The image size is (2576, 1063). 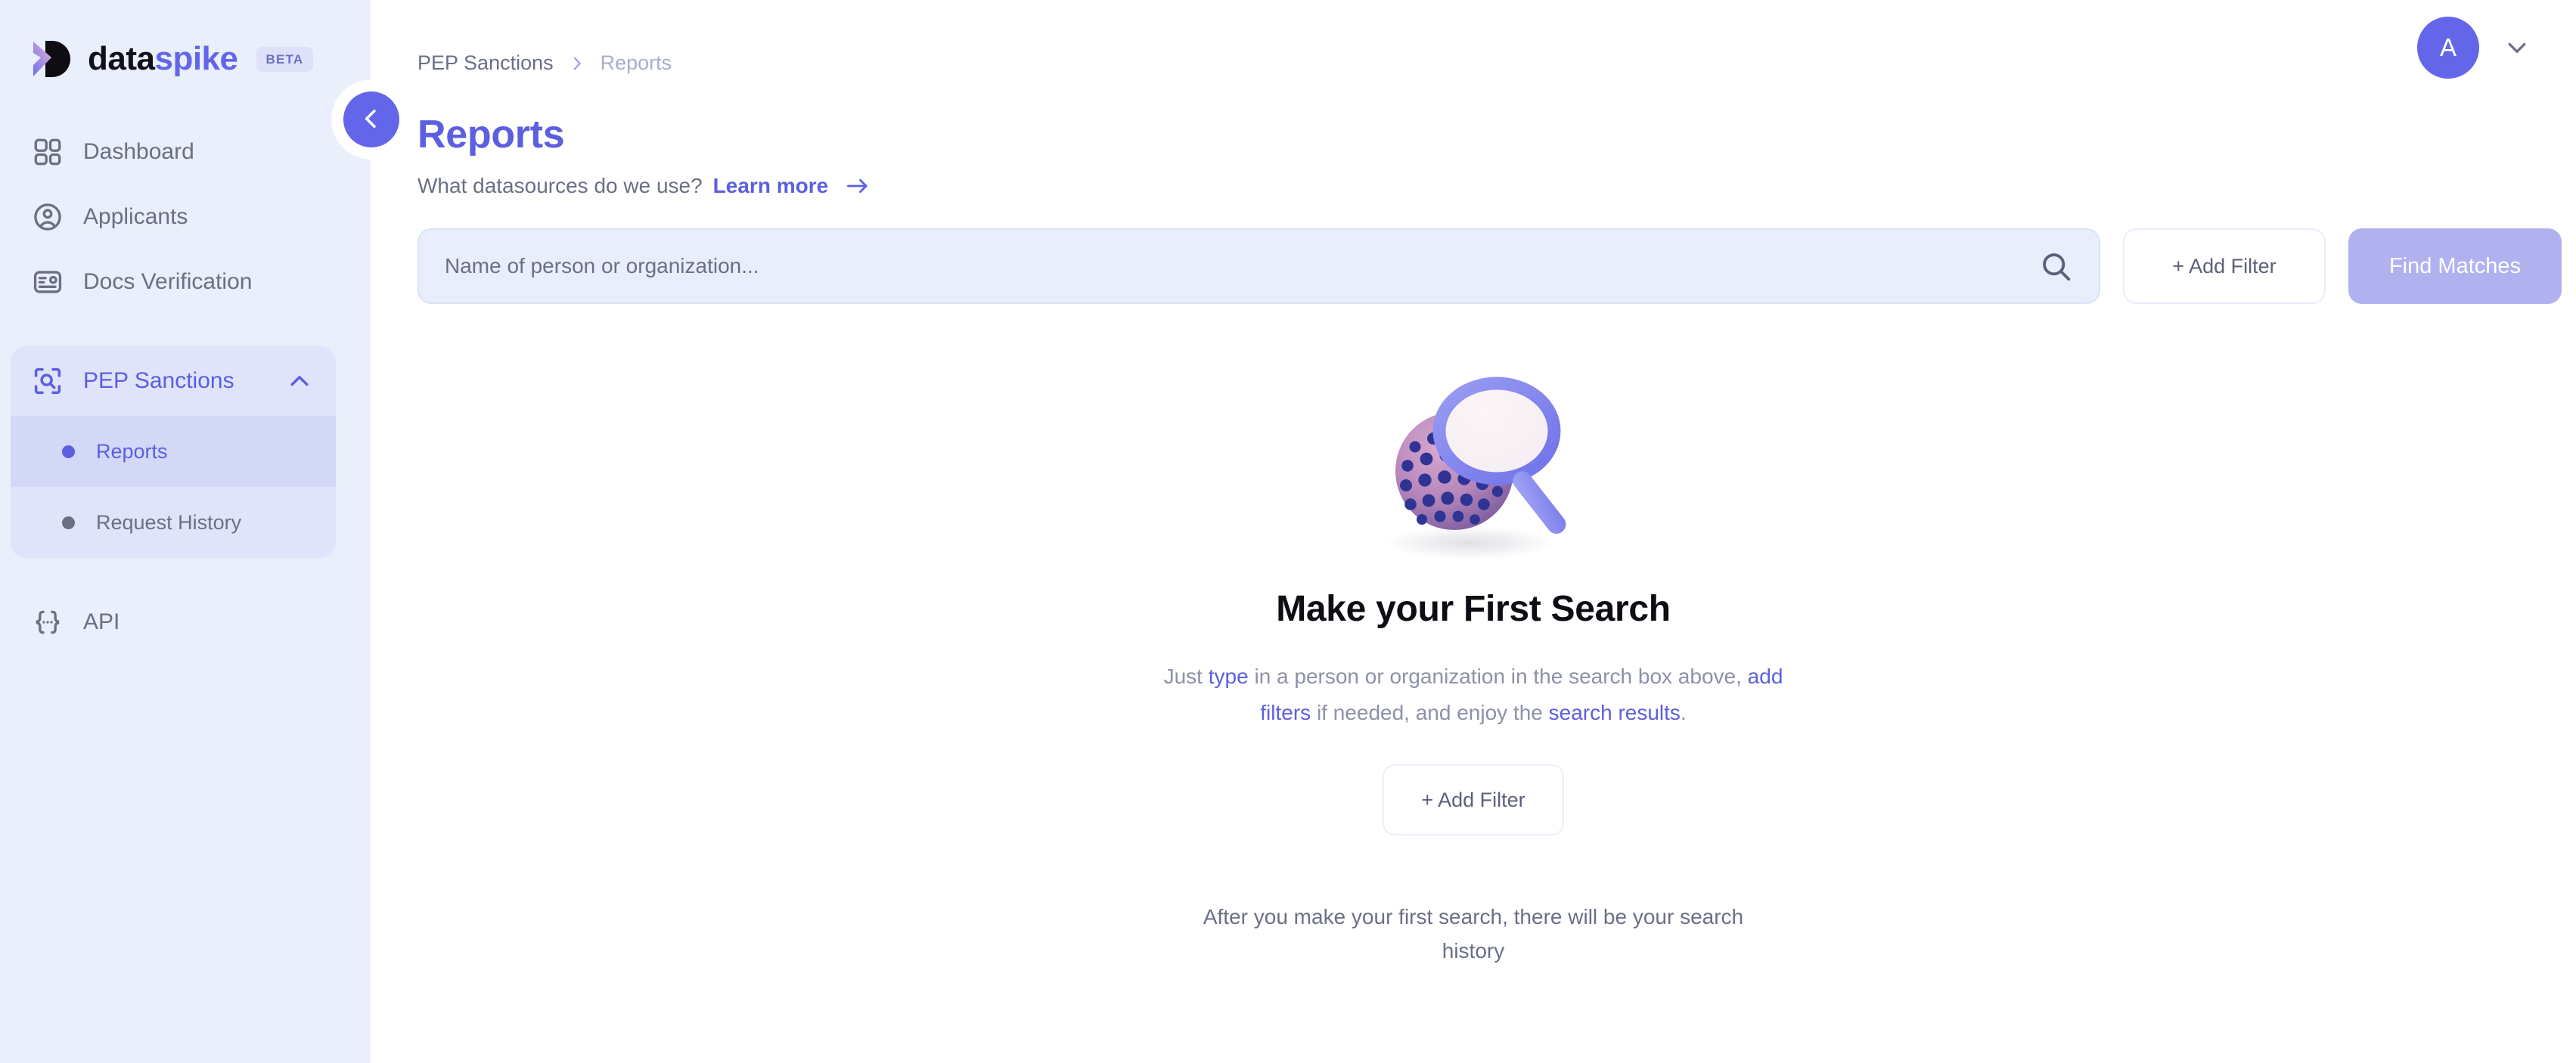 What do you see at coordinates (48, 381) in the screenshot?
I see `scan-search-icon` at bounding box center [48, 381].